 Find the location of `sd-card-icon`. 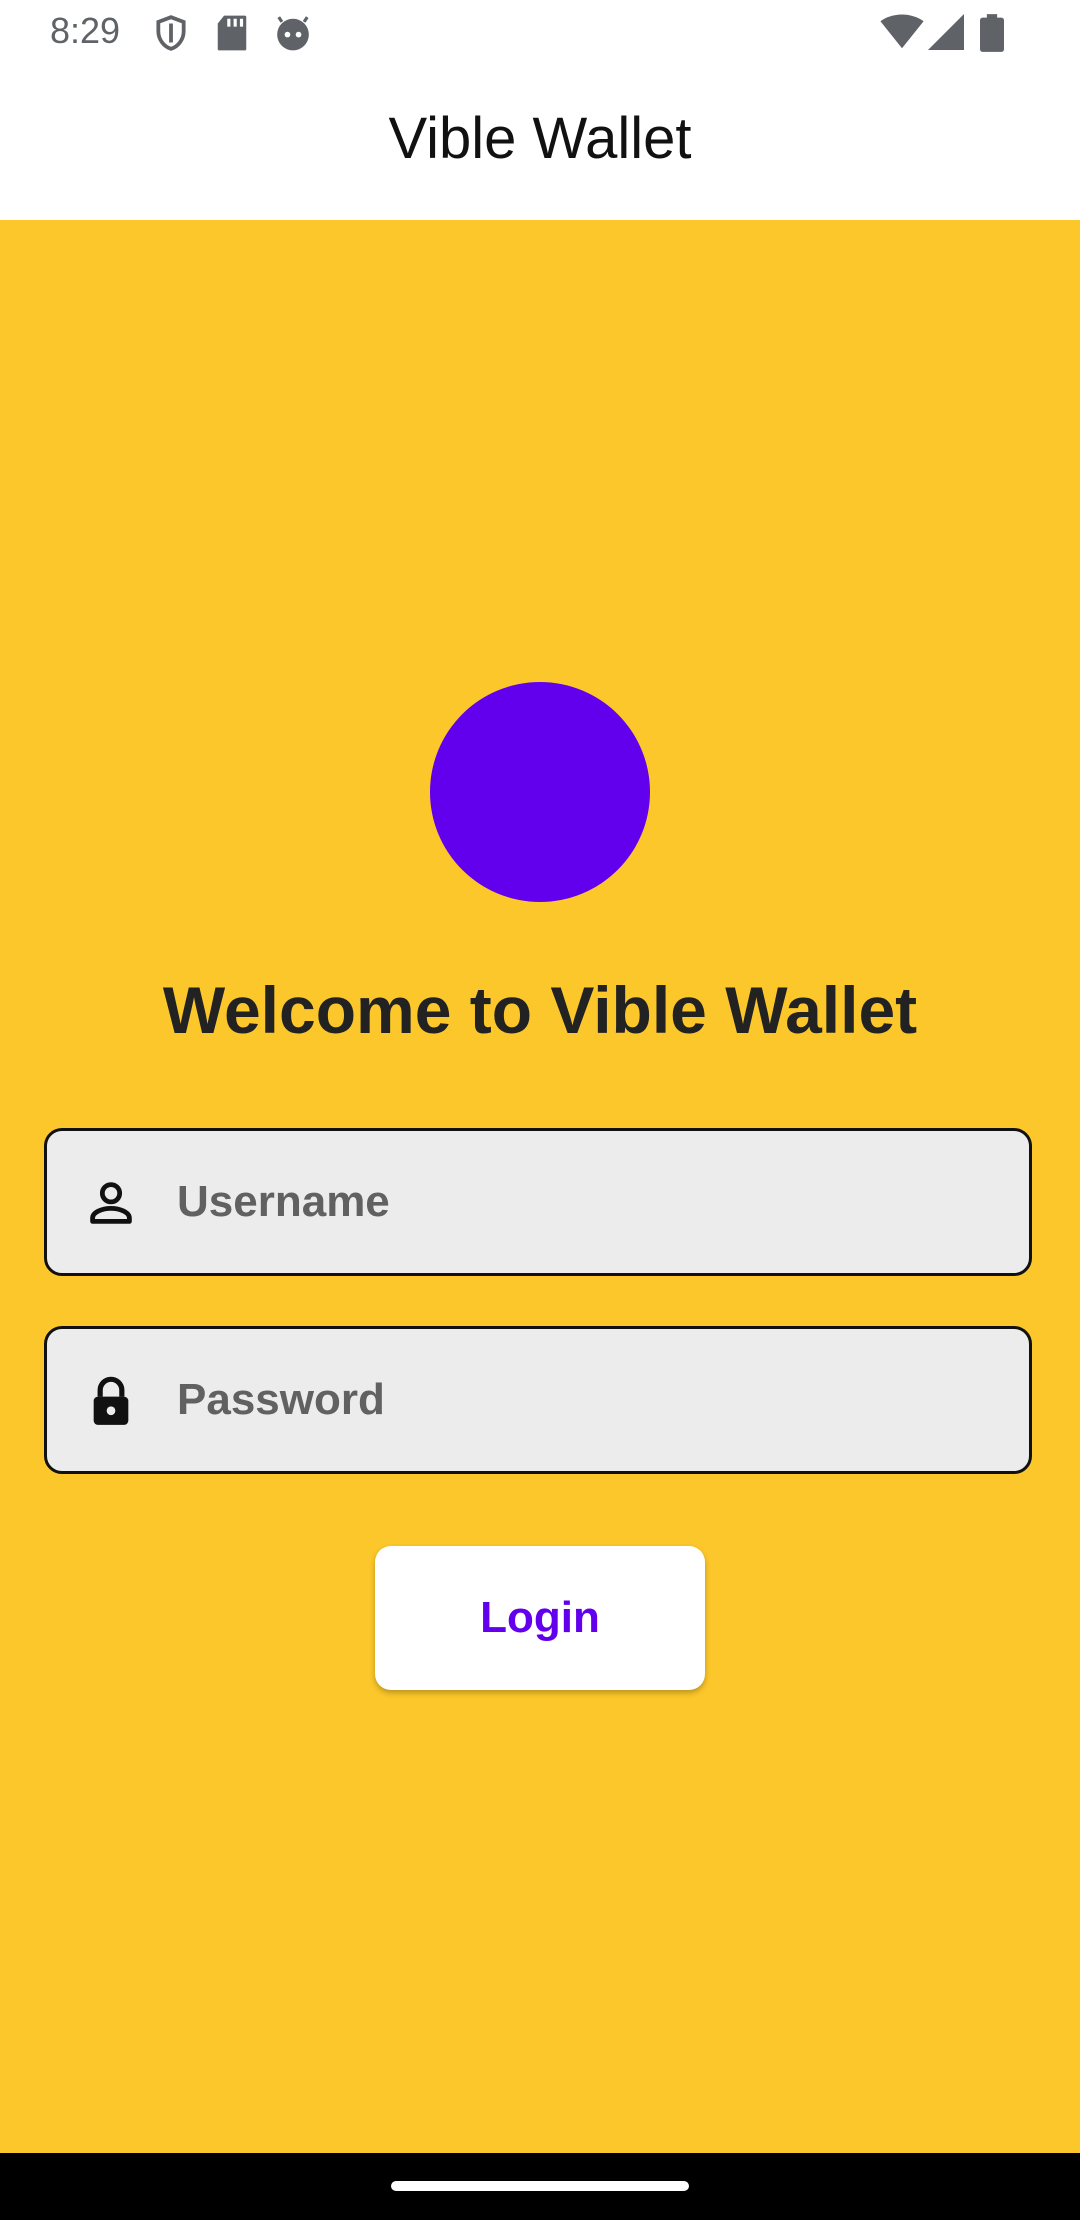

sd-card-icon is located at coordinates (232, 33).